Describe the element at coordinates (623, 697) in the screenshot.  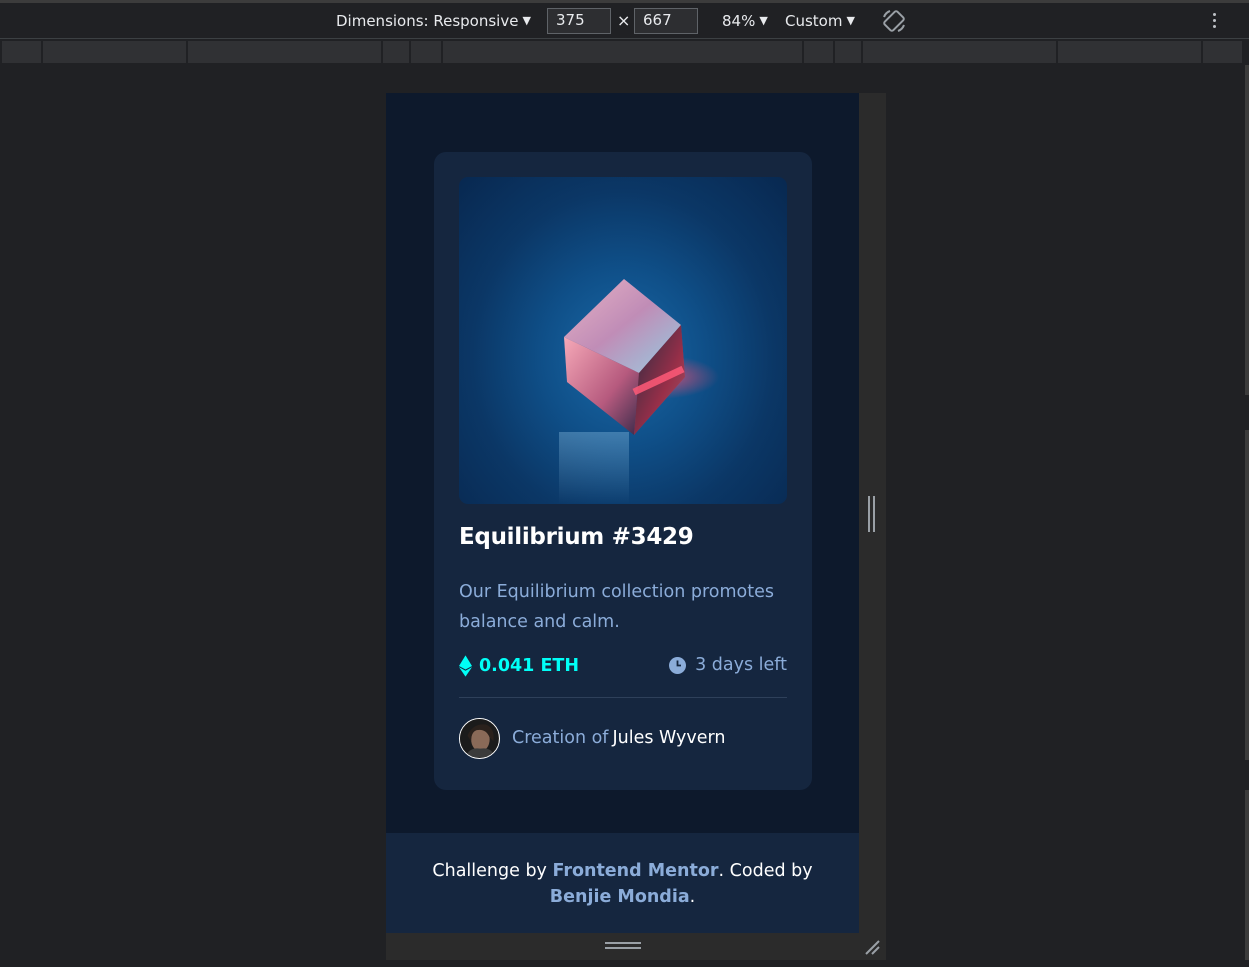
I see `divider` at that location.